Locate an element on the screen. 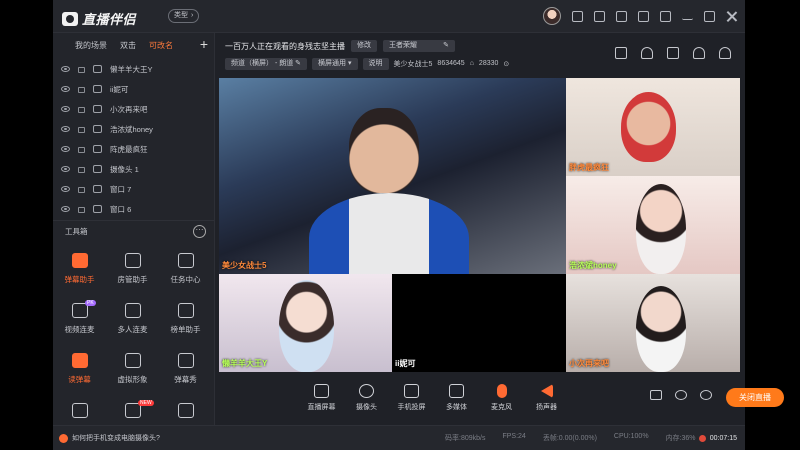 This screenshot has height=450, width=800. tab-my-scenes: 我的场景 is located at coordinates (91, 45).